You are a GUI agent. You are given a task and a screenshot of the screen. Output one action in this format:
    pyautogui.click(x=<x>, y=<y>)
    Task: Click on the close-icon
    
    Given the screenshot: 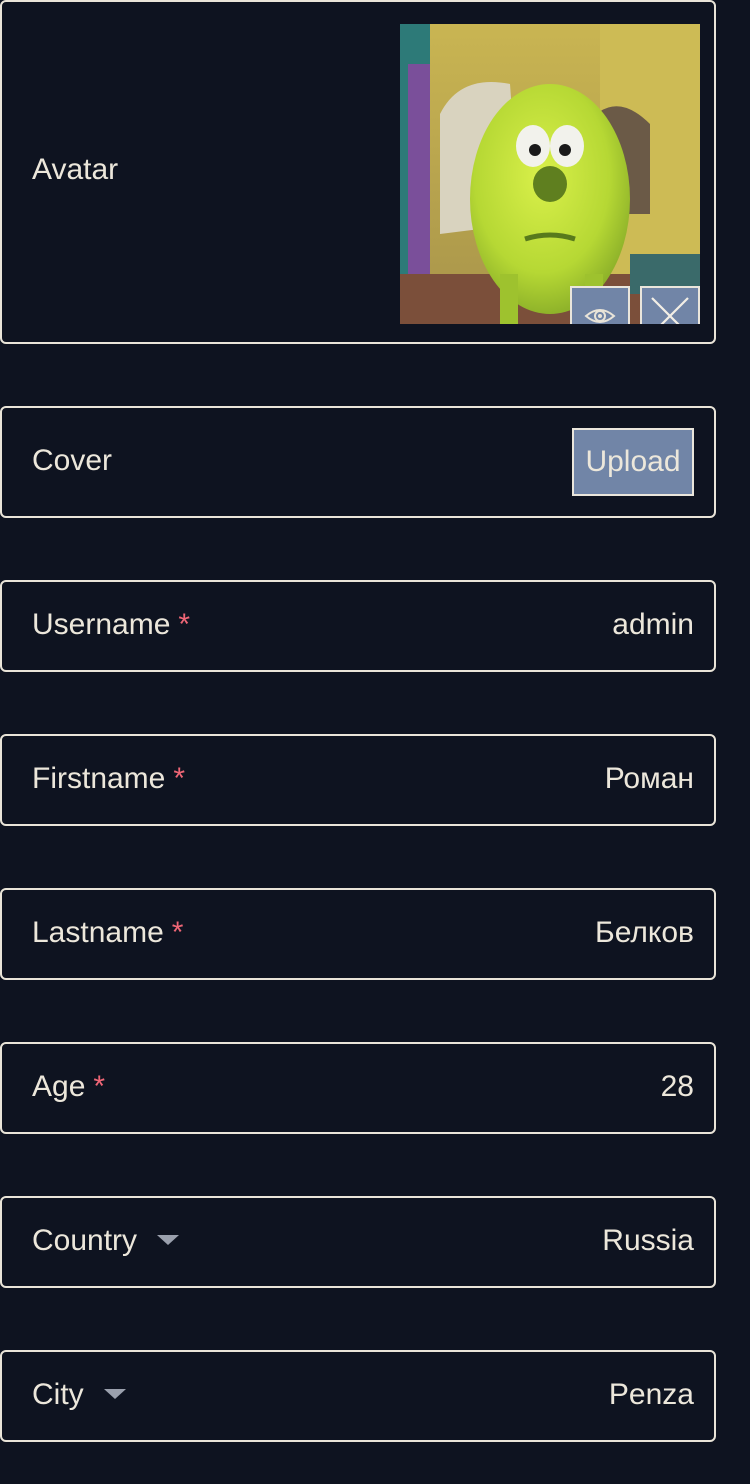 What is the action you would take?
    pyautogui.click(x=670, y=310)
    